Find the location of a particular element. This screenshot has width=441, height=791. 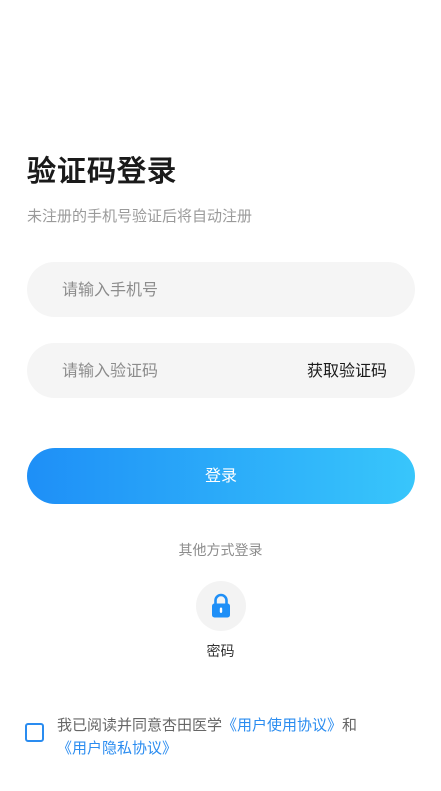

agreement-text: 我已阅读并同意杏田医学《用户使用协议》和《用户隐私协议》 is located at coordinates (237, 737).